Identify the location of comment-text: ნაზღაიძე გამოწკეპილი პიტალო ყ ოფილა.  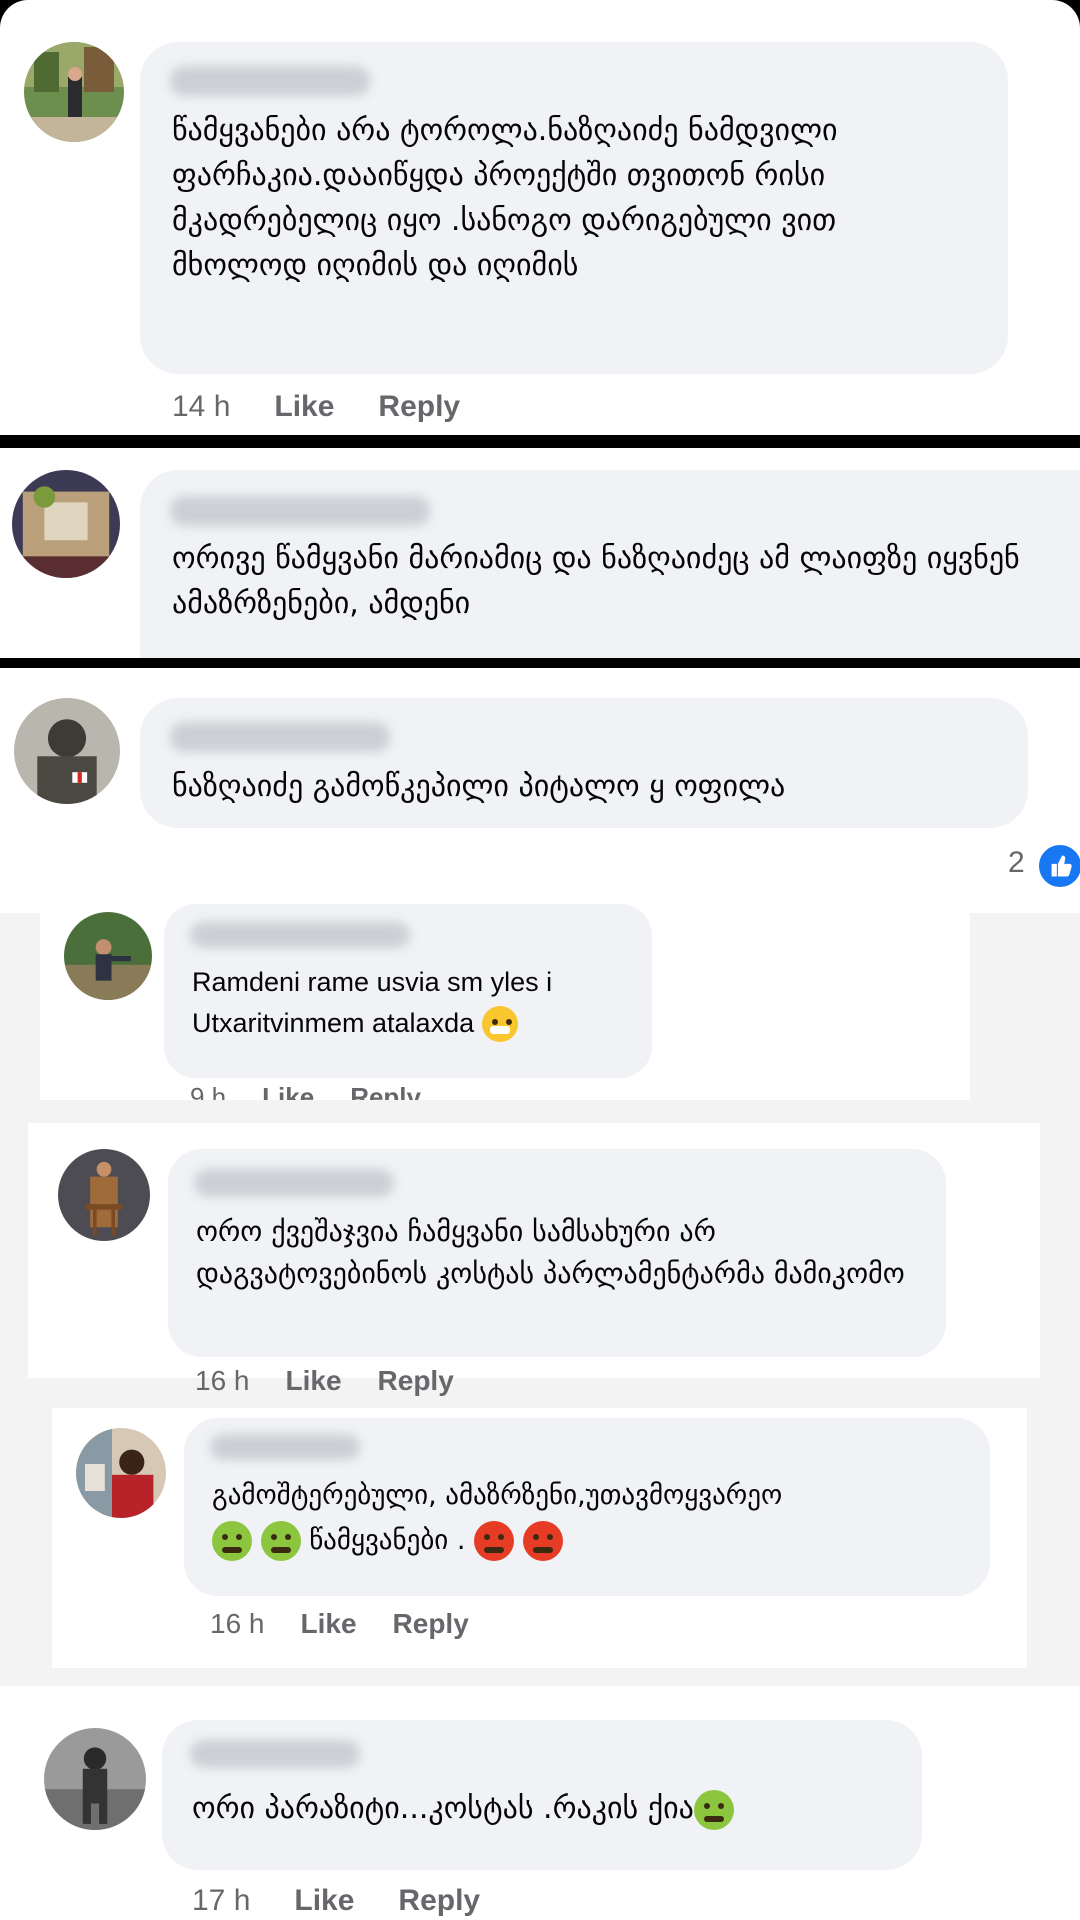
(479, 786).